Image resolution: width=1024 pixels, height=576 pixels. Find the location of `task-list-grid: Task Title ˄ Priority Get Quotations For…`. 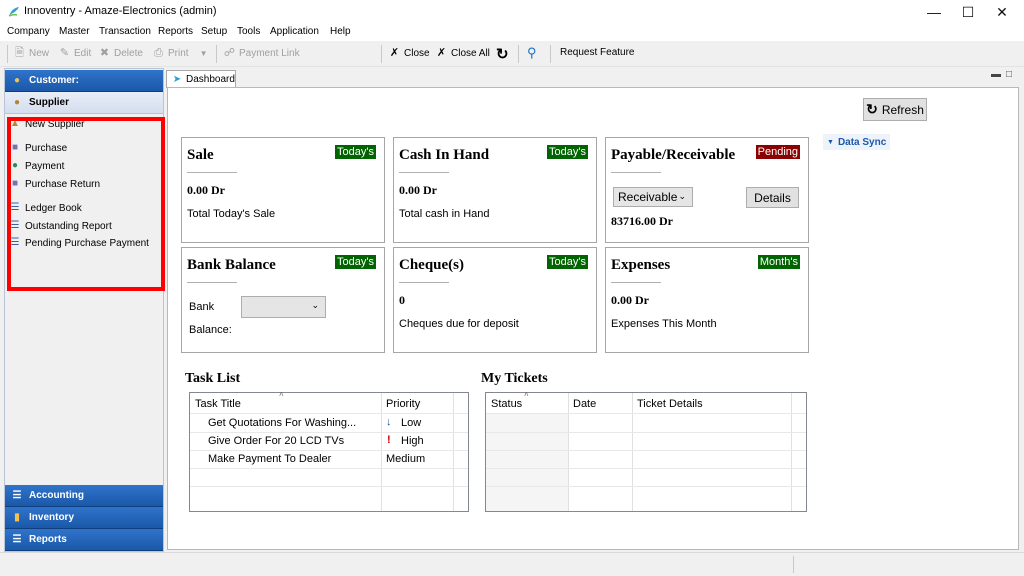

task-list-grid: Task Title ˄ Priority Get Quotations For… is located at coordinates (329, 451).